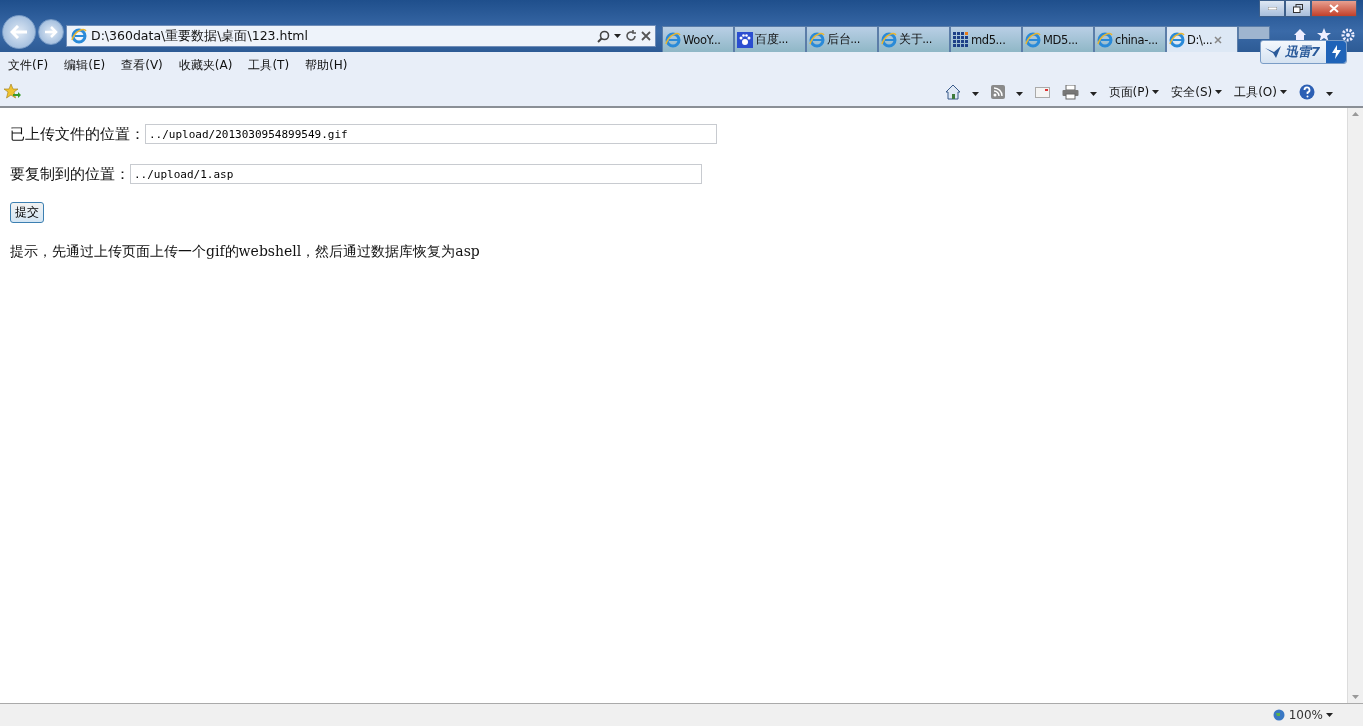 This screenshot has height=726, width=1363. Describe the element at coordinates (205, 65) in the screenshot. I see `menu-item: 收藏夹(A)` at that location.